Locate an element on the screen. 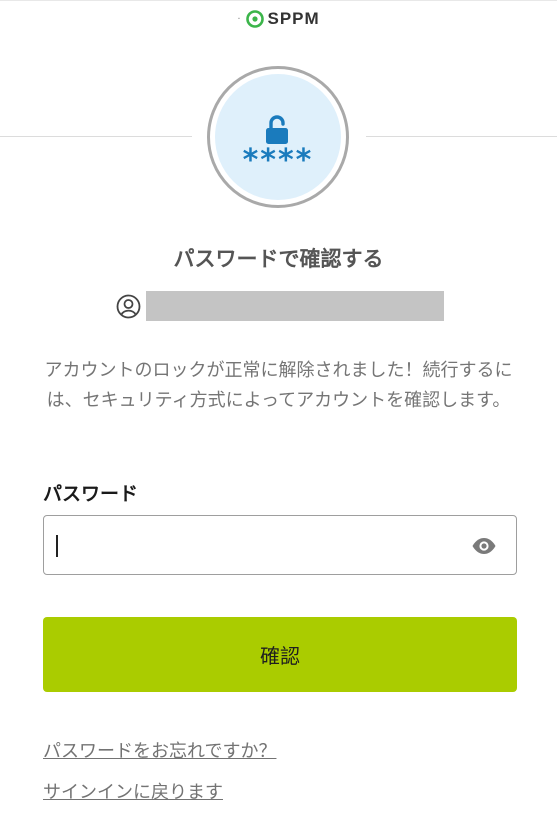 This screenshot has width=557, height=813. brand-mark-icon is located at coordinates (254, 19).